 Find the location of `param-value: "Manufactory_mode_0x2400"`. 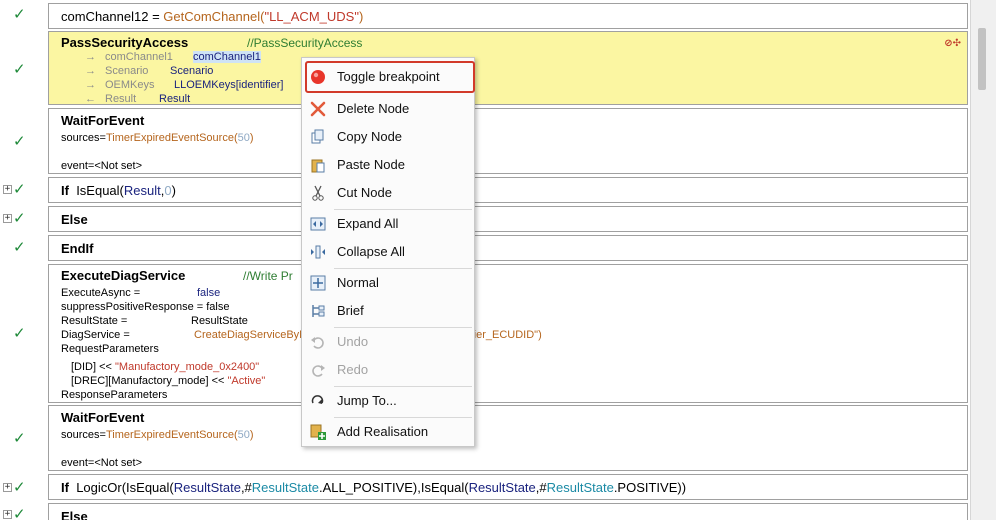

param-value: "Manufactory_mode_0x2400" is located at coordinates (187, 367).